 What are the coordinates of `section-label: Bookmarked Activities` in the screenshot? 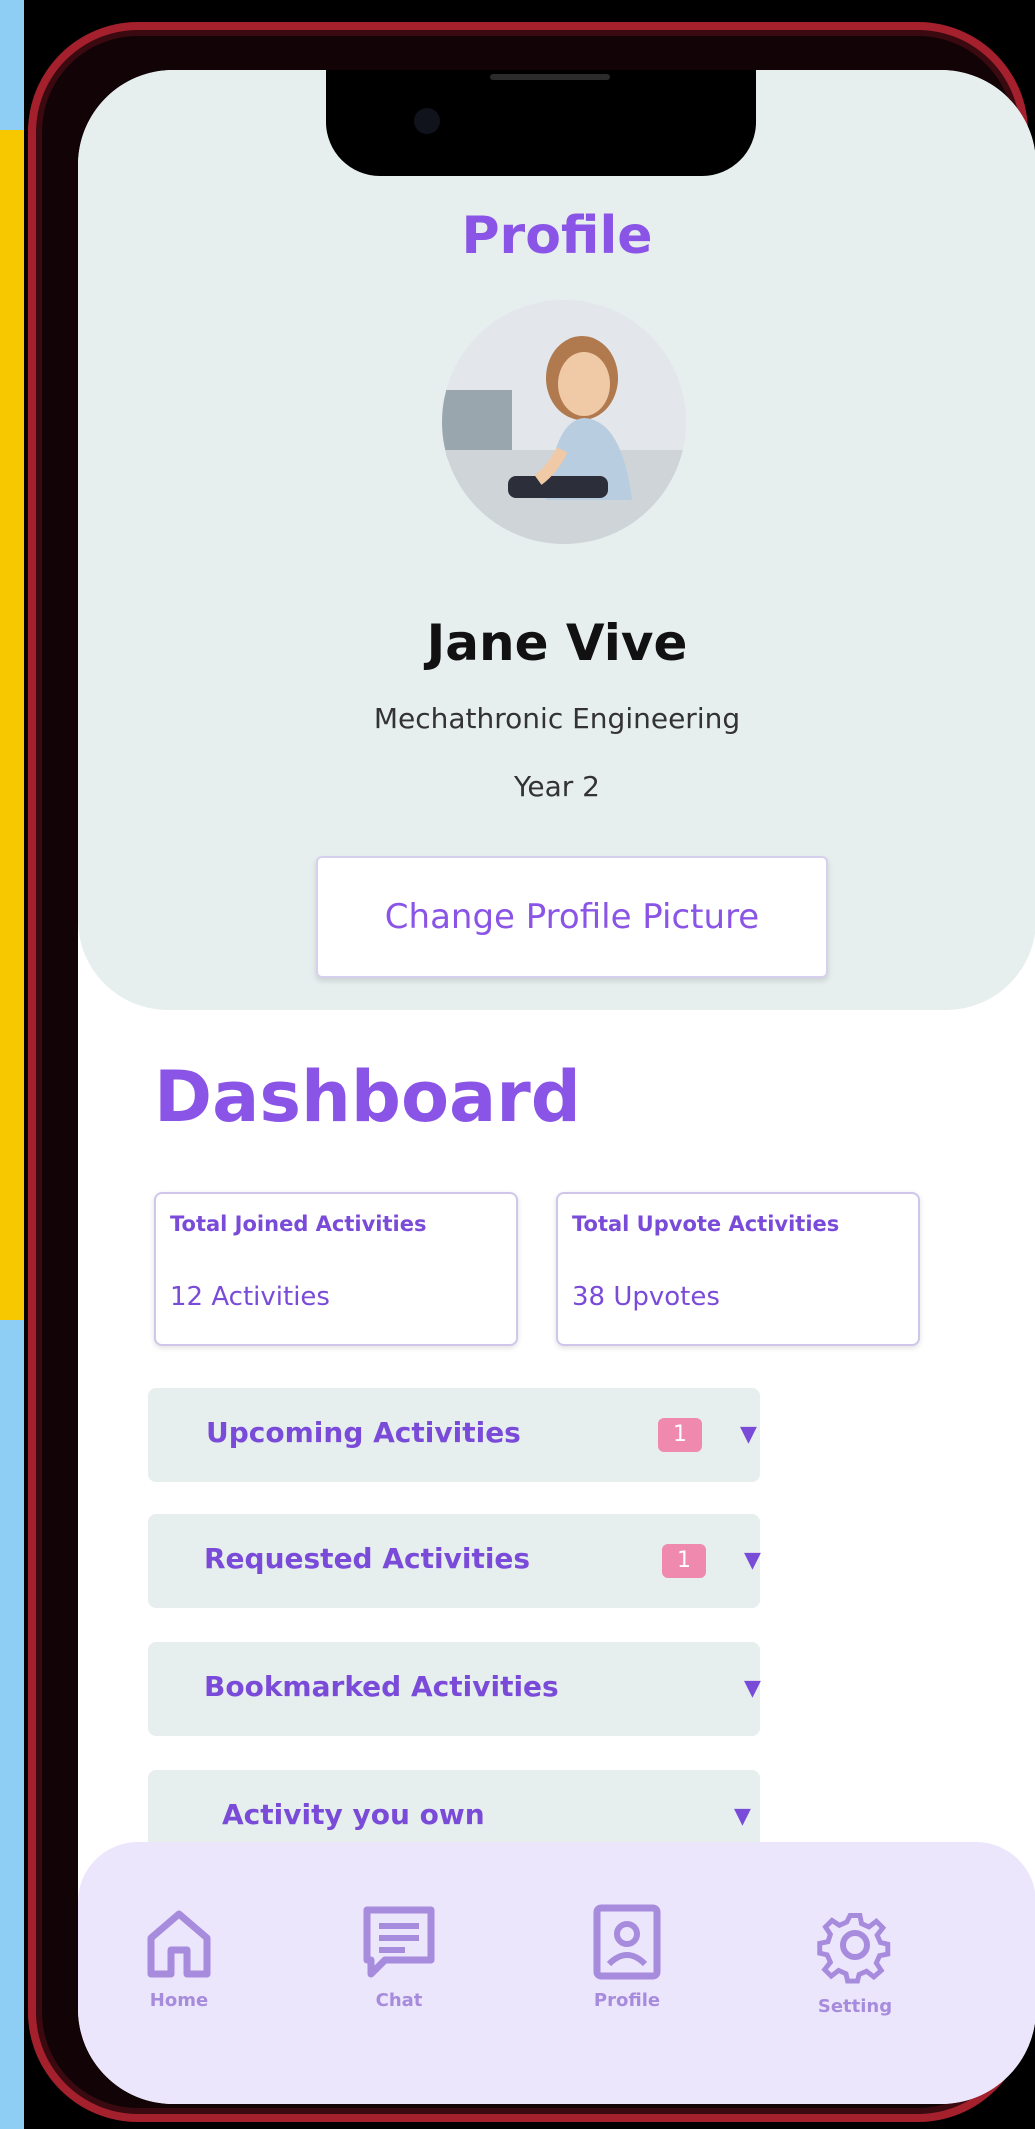 It's located at (381, 1686).